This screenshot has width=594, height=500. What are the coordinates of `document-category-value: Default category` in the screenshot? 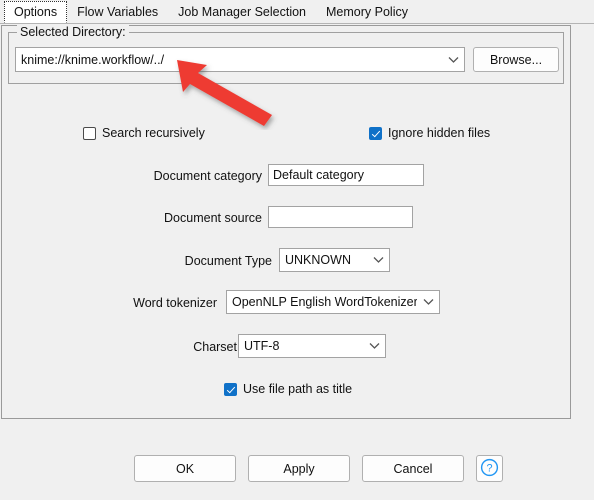 It's located at (319, 175).